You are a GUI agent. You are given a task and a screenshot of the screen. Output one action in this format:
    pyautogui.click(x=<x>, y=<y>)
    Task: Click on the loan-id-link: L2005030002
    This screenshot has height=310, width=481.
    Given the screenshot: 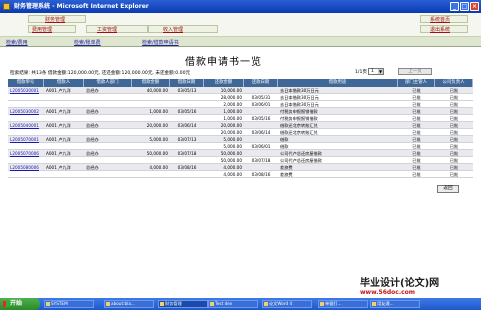 What is the action you would take?
    pyautogui.click(x=26, y=111)
    